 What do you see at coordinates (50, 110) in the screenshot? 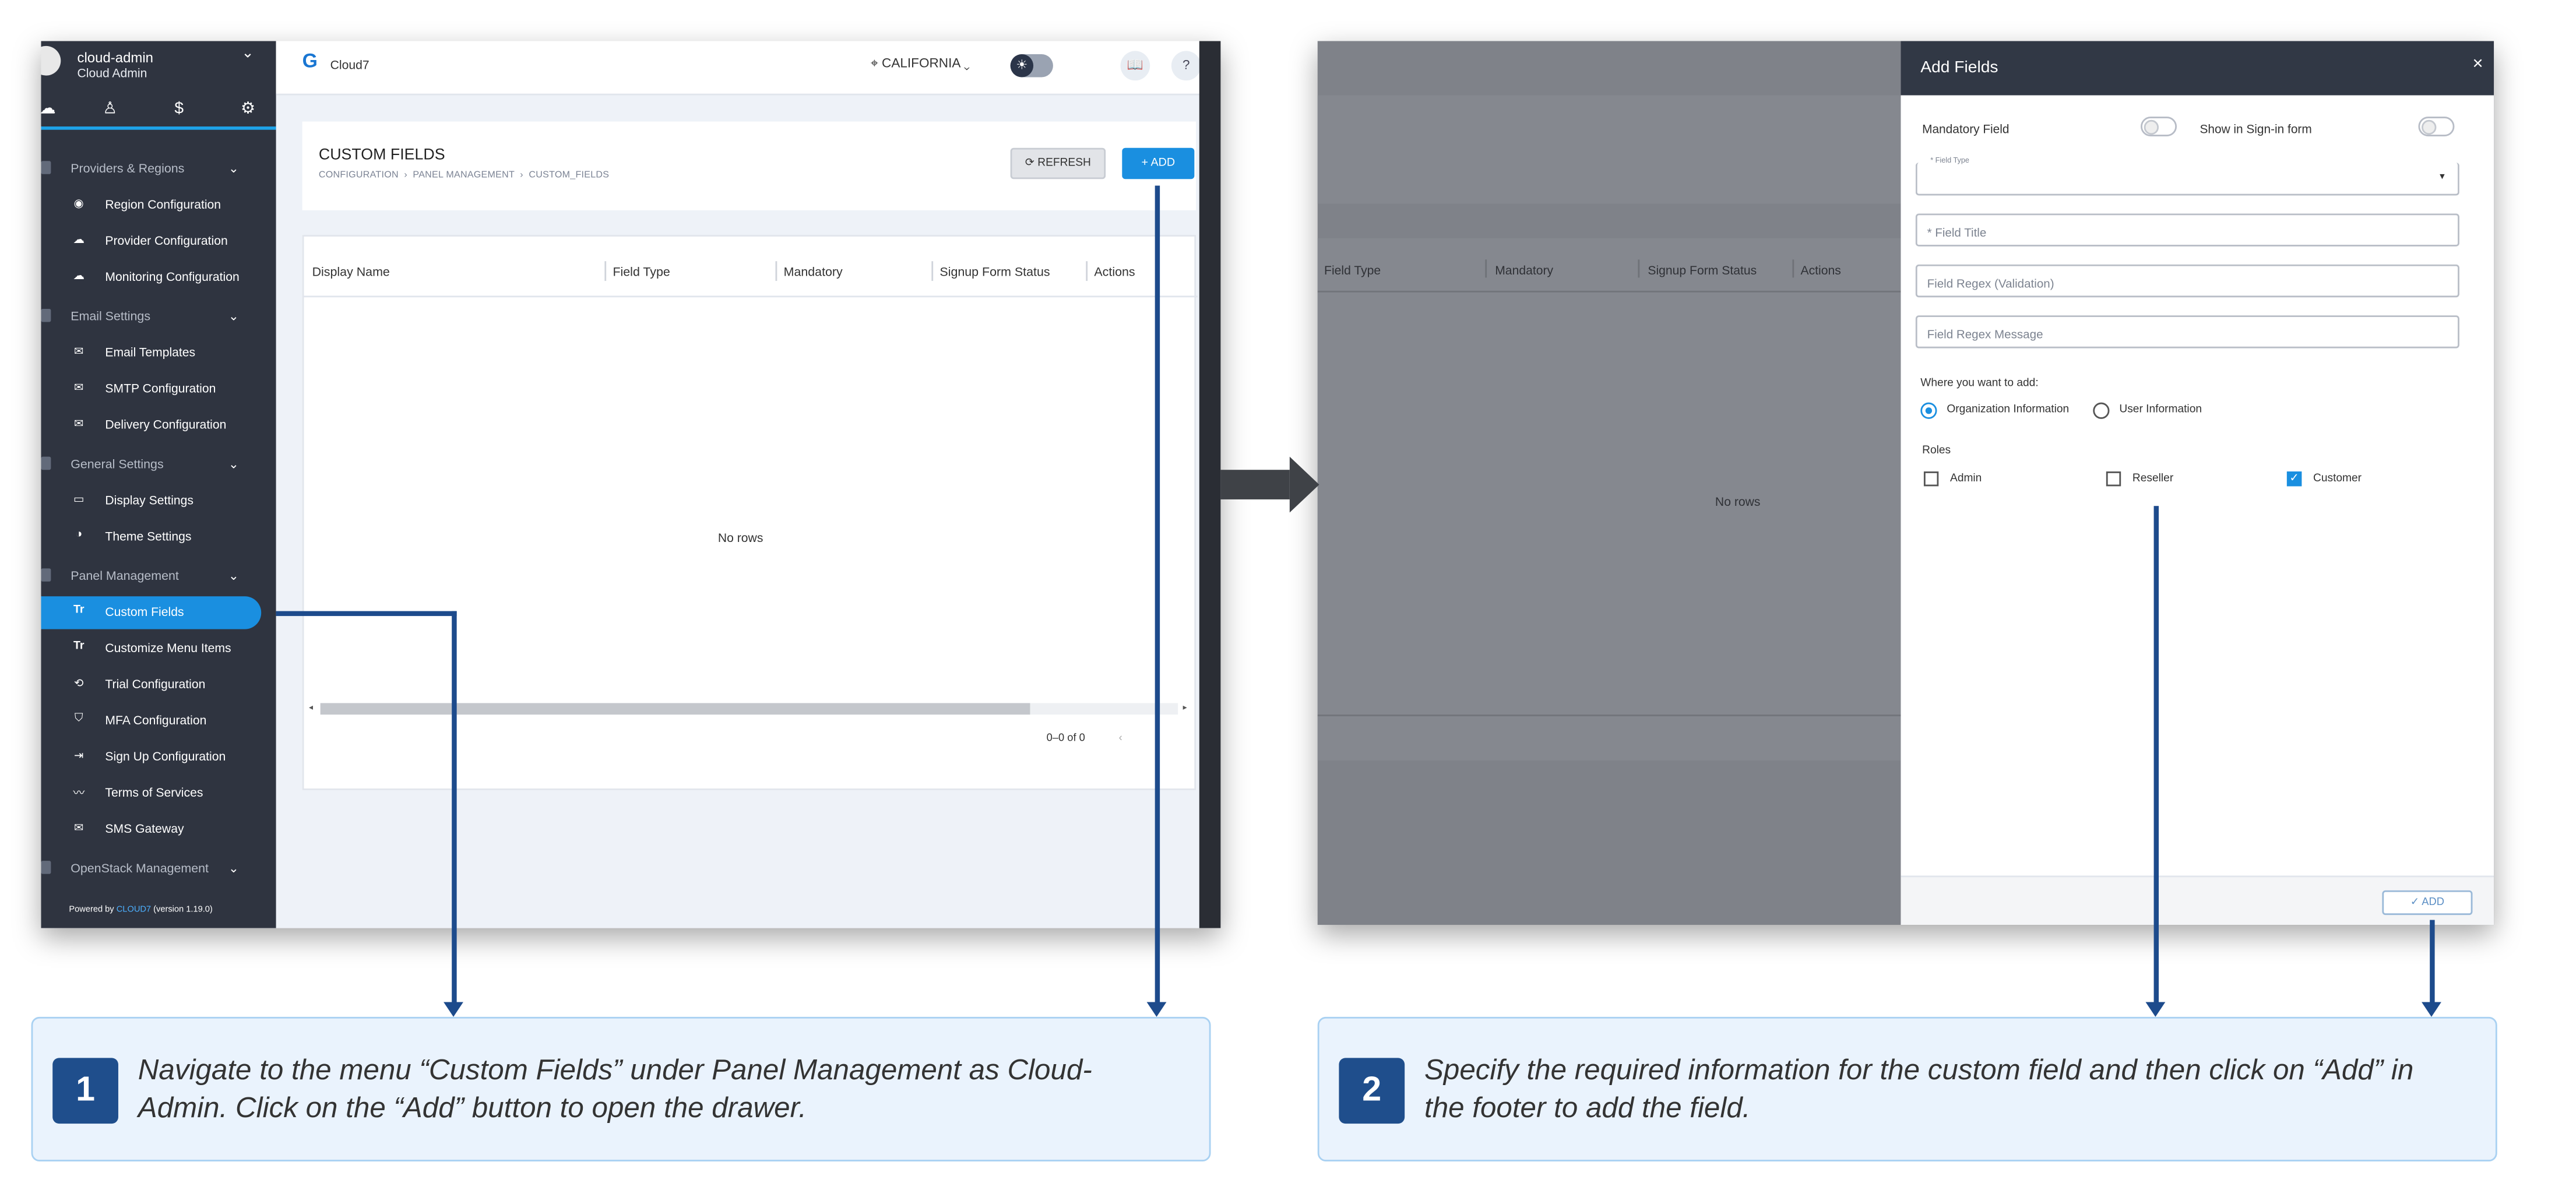
I see `cloud-icon: ☁` at bounding box center [50, 110].